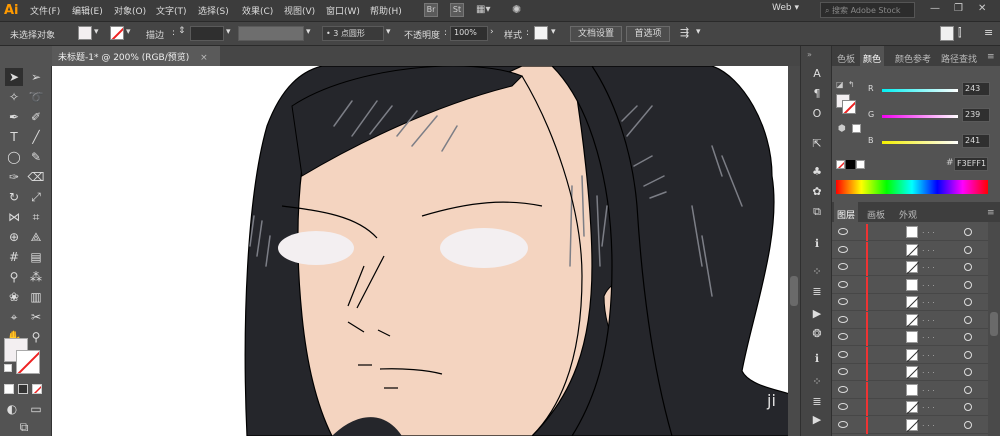 This screenshot has height=436, width=1000. What do you see at coordinates (14, 257) in the screenshot?
I see `mesh-tool-icon: #` at bounding box center [14, 257].